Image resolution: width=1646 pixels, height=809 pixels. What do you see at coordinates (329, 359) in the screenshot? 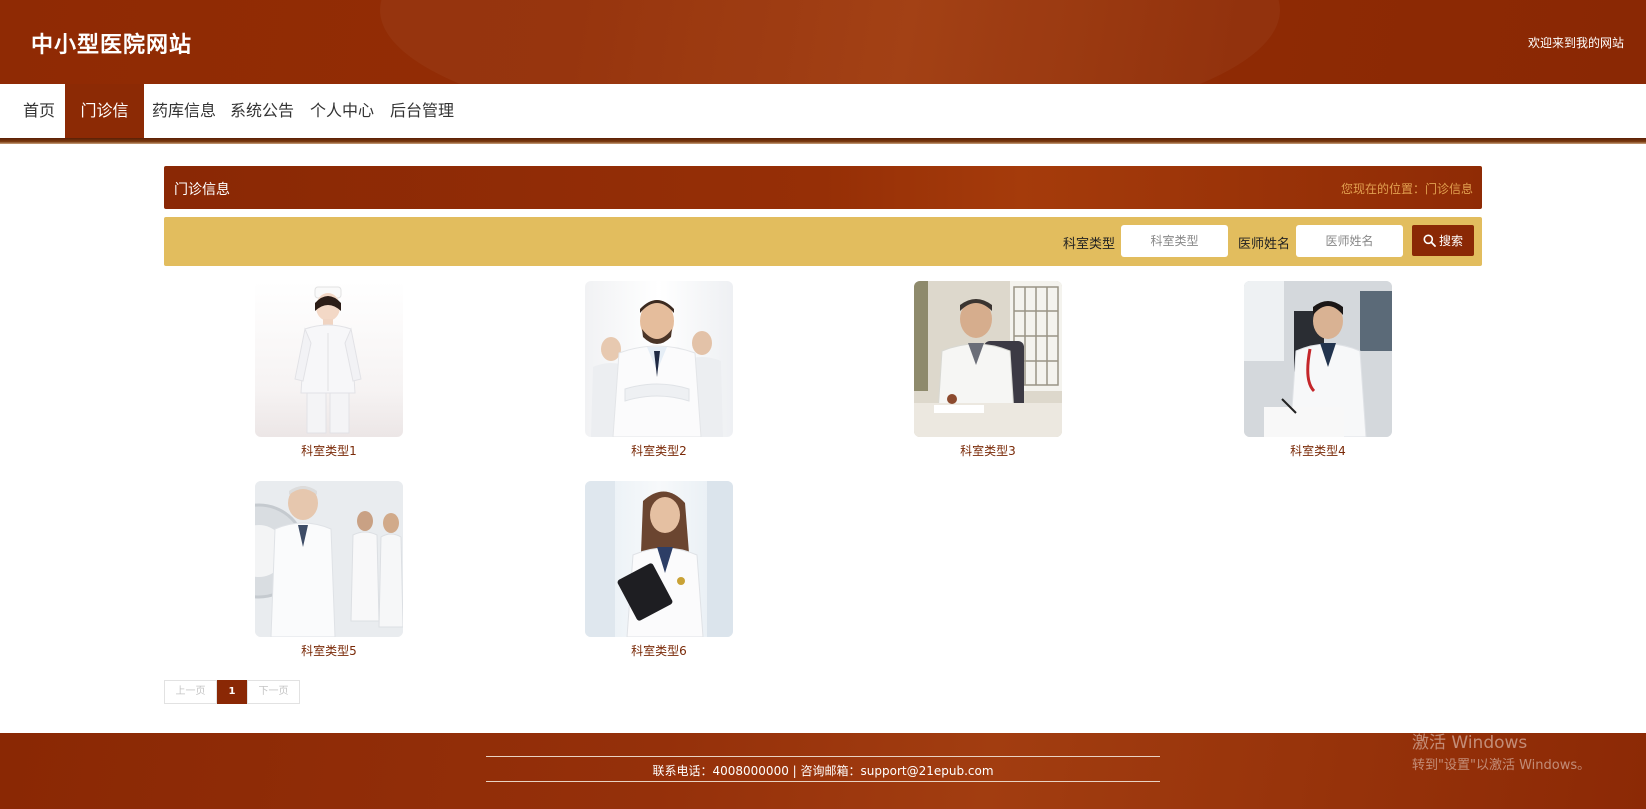
I see `nurse-photo` at bounding box center [329, 359].